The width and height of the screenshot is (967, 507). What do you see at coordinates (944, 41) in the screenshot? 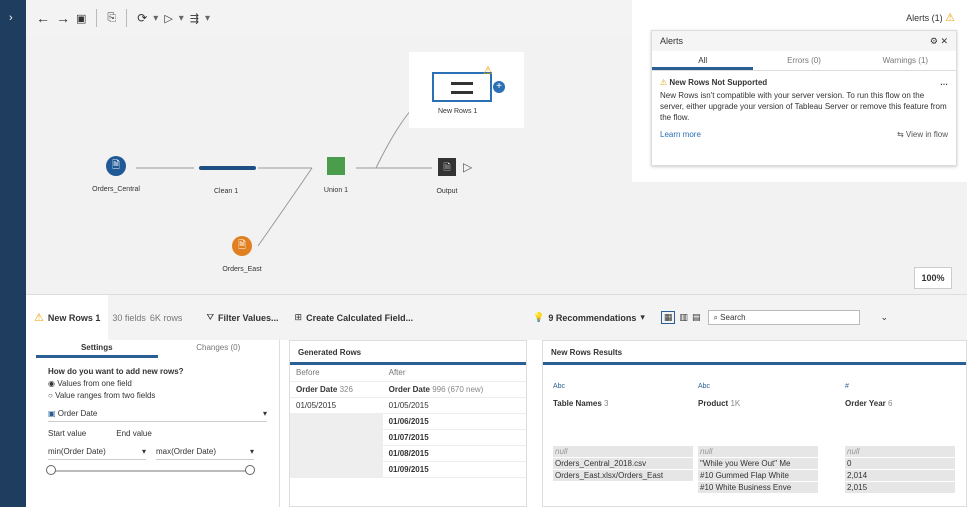
I see `close-icon: ✕` at bounding box center [944, 41].